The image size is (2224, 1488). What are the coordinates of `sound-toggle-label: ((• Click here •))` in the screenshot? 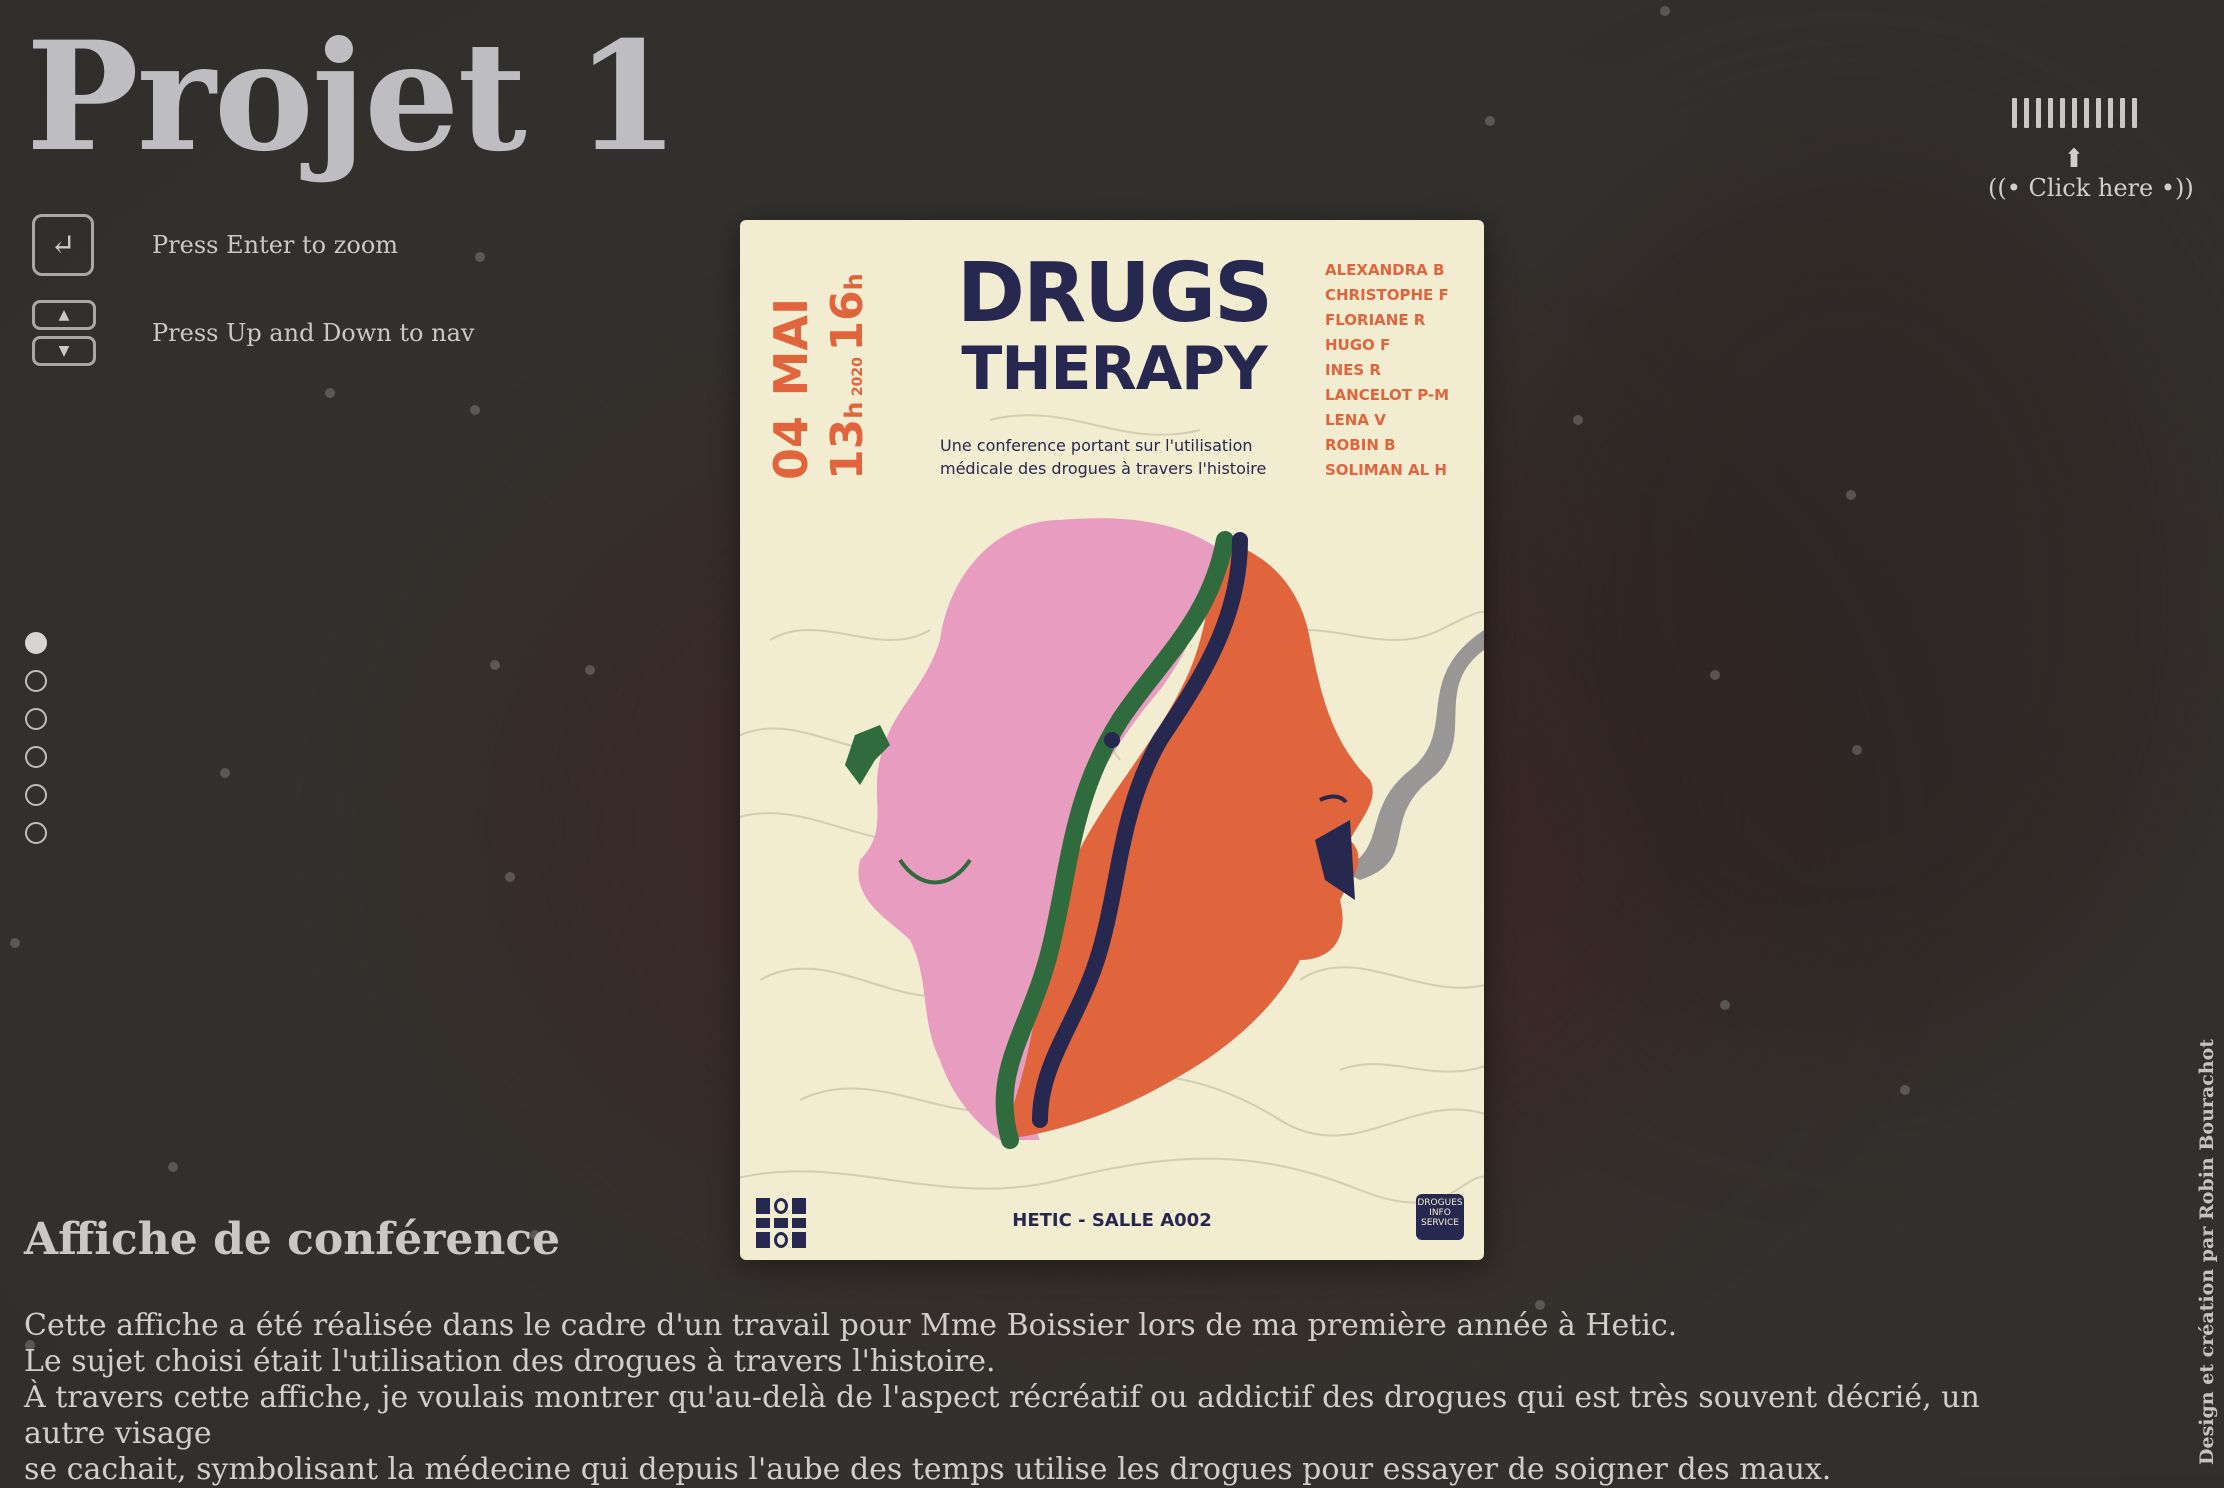 It's located at (2091, 188).